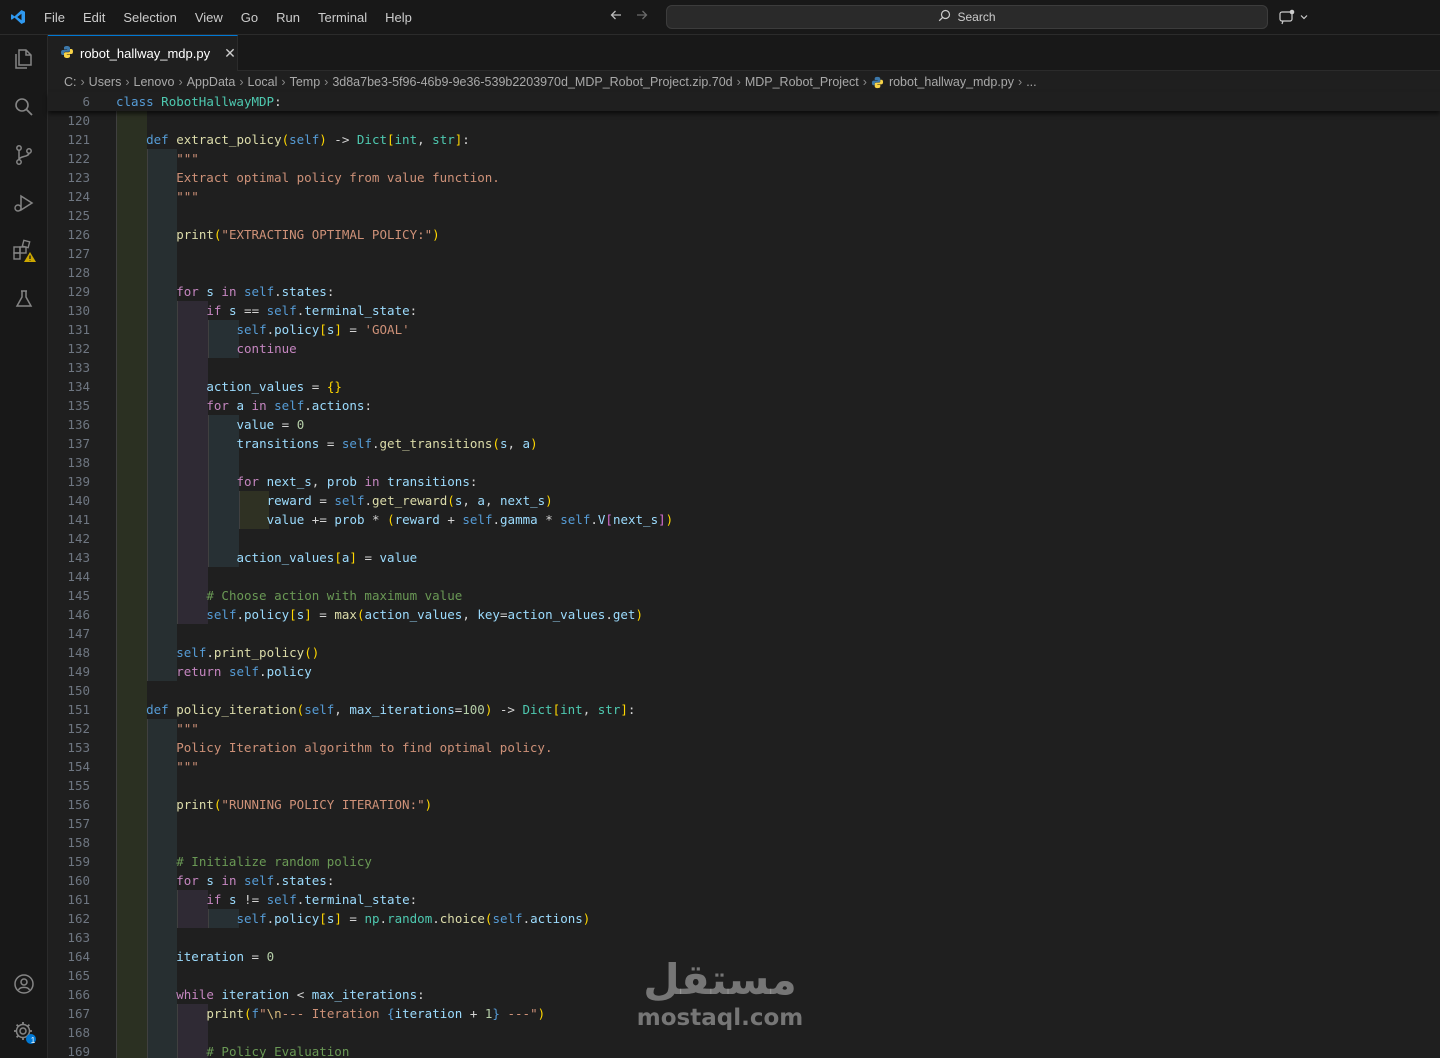 The image size is (1440, 1058). Describe the element at coordinates (744, 253) in the screenshot. I see `code-line: 127` at that location.